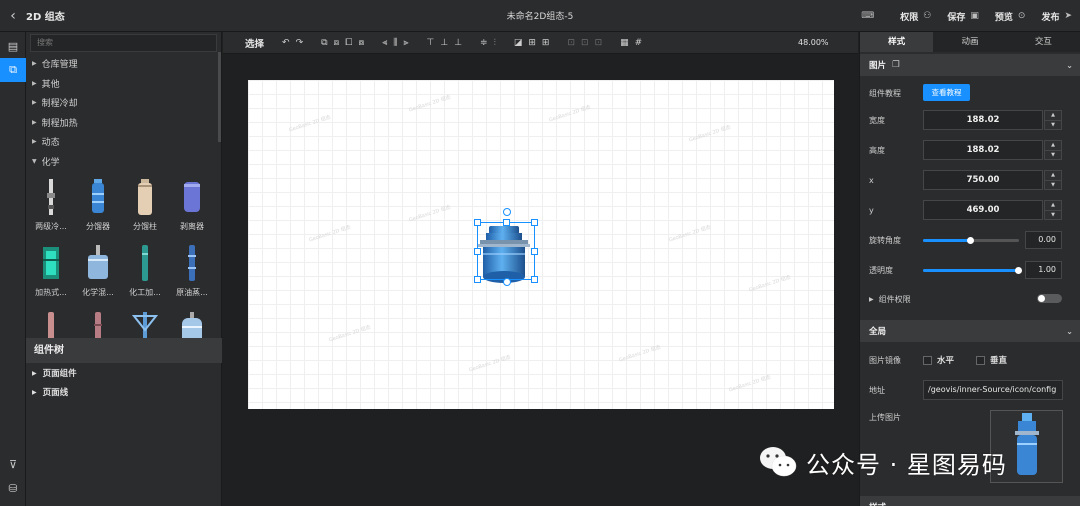 The image size is (1080, 506). What do you see at coordinates (145, 204) in the screenshot?
I see `component-item: 分馏柱` at bounding box center [145, 204].